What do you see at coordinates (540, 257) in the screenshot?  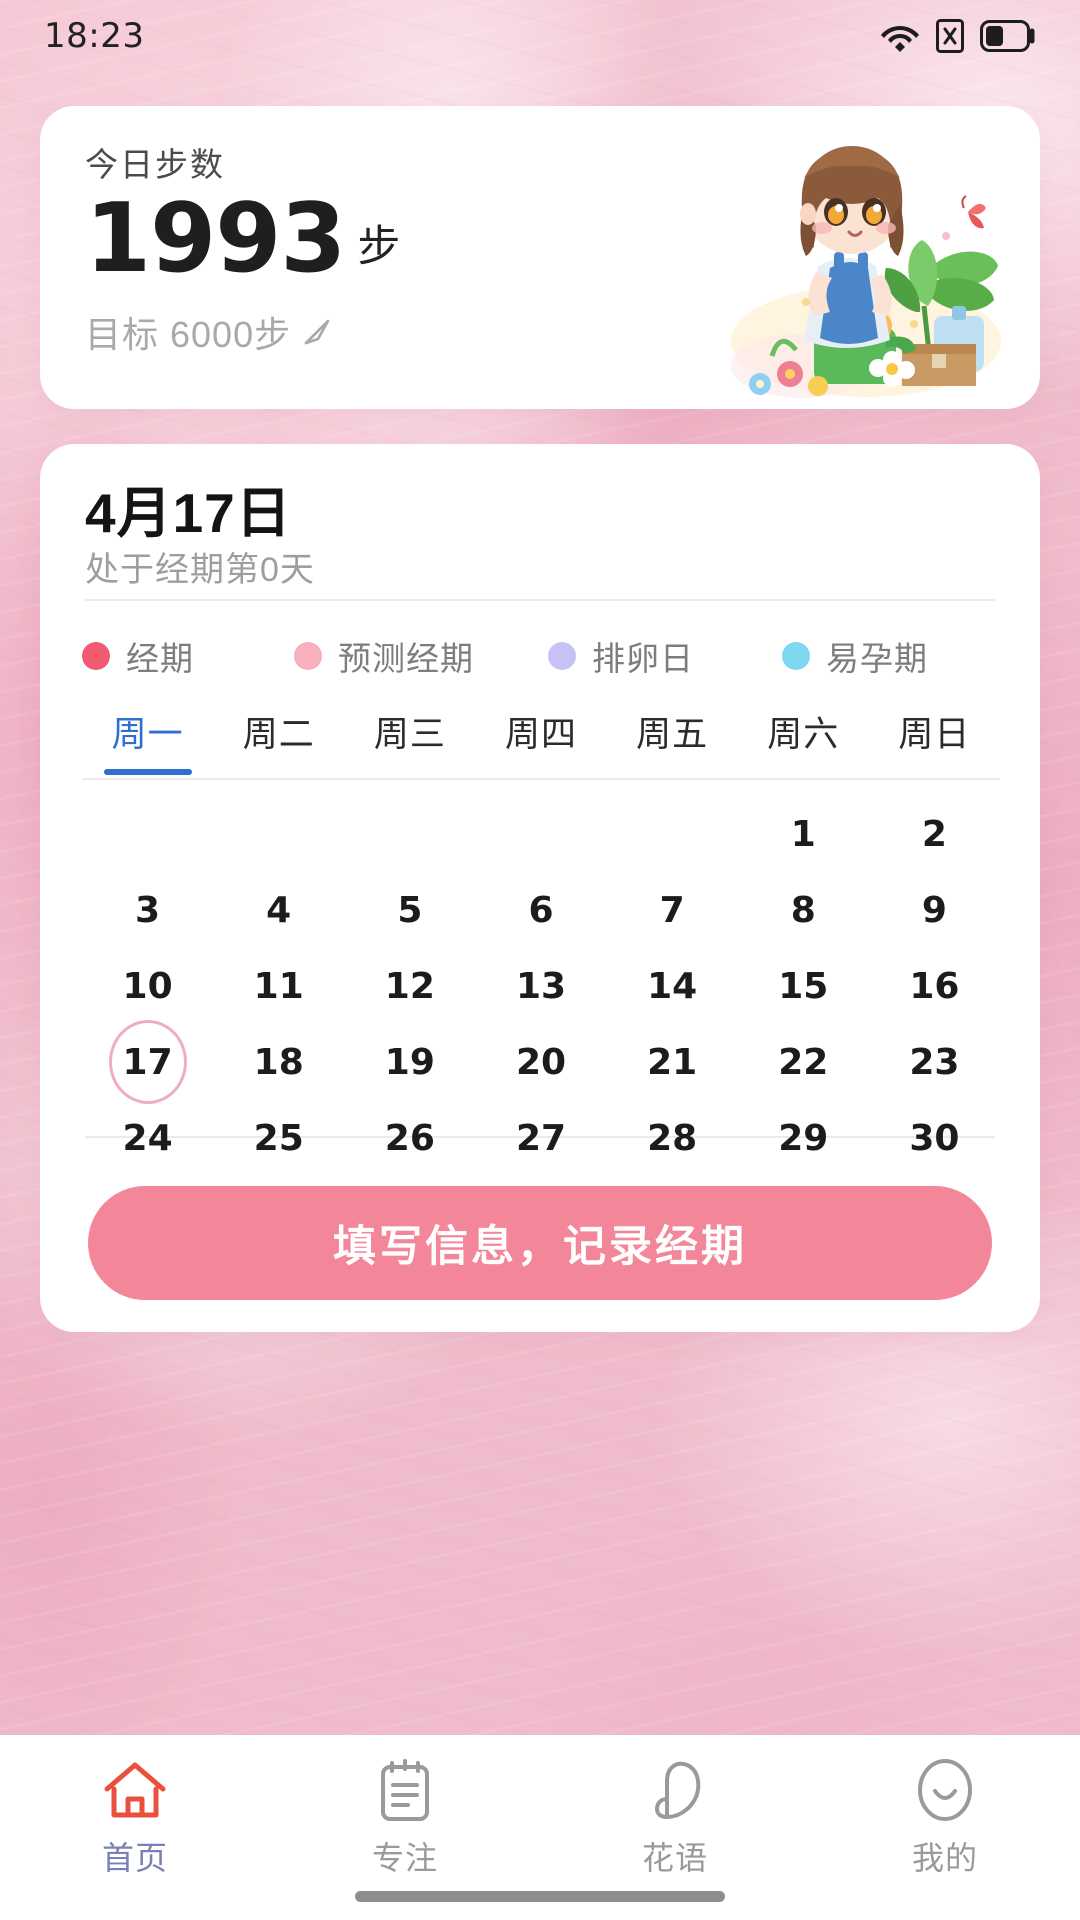 I see `steps-card: 今日步数 1993 步 目标 6000步` at bounding box center [540, 257].